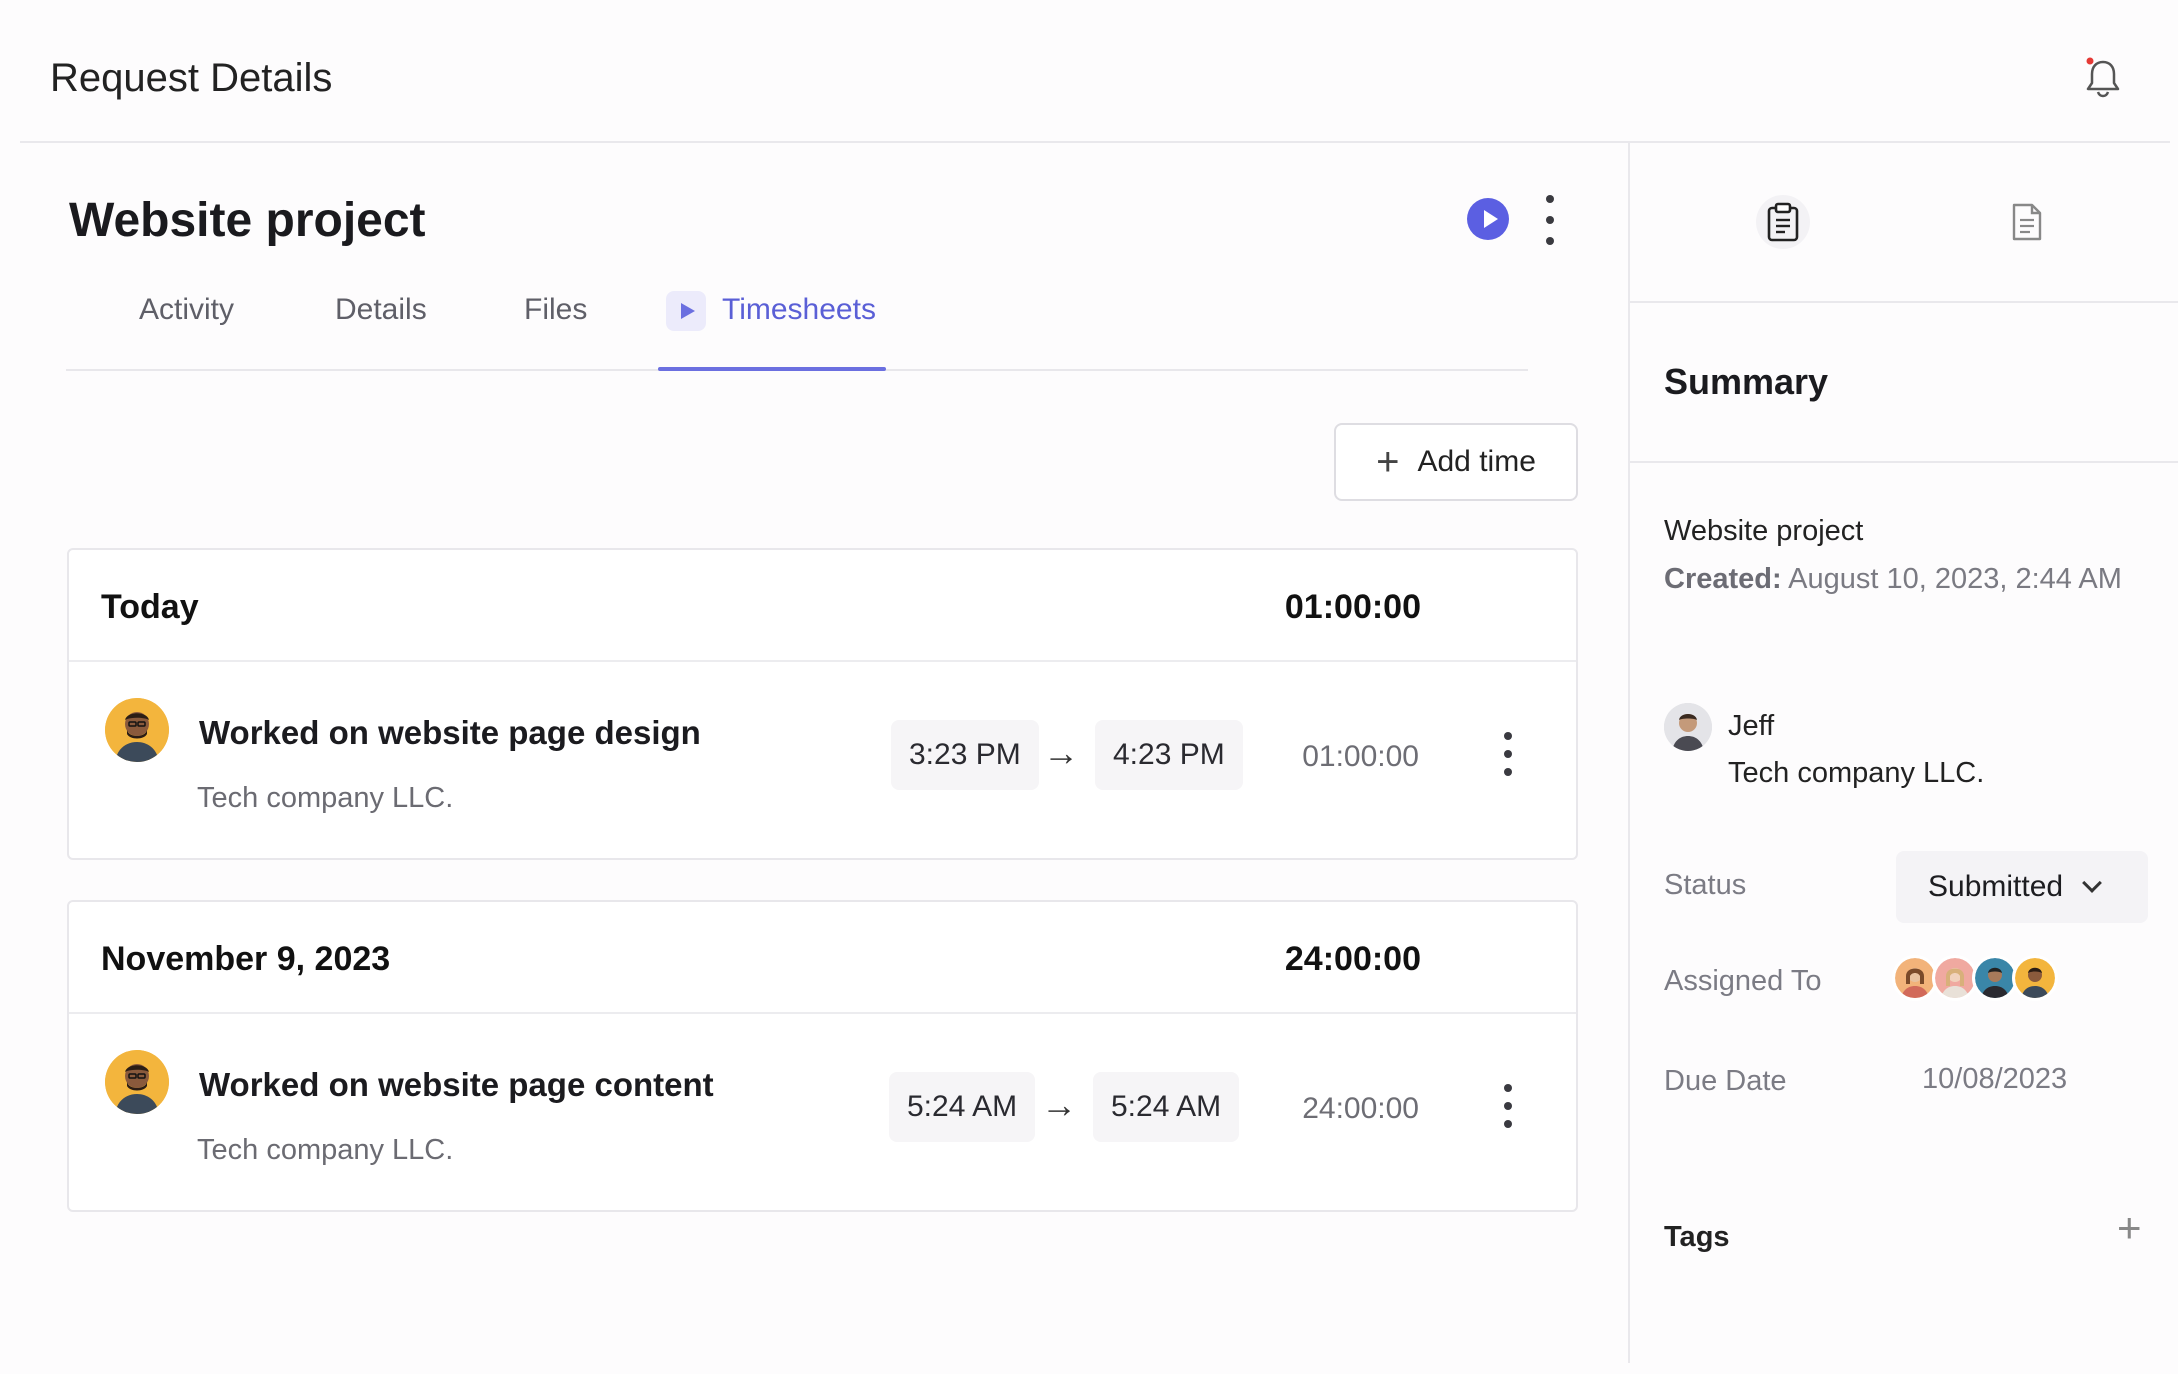 Image resolution: width=2178 pixels, height=1374 pixels. Describe the element at coordinates (1975, 980) in the screenshot. I see `assignee-avatars` at that location.